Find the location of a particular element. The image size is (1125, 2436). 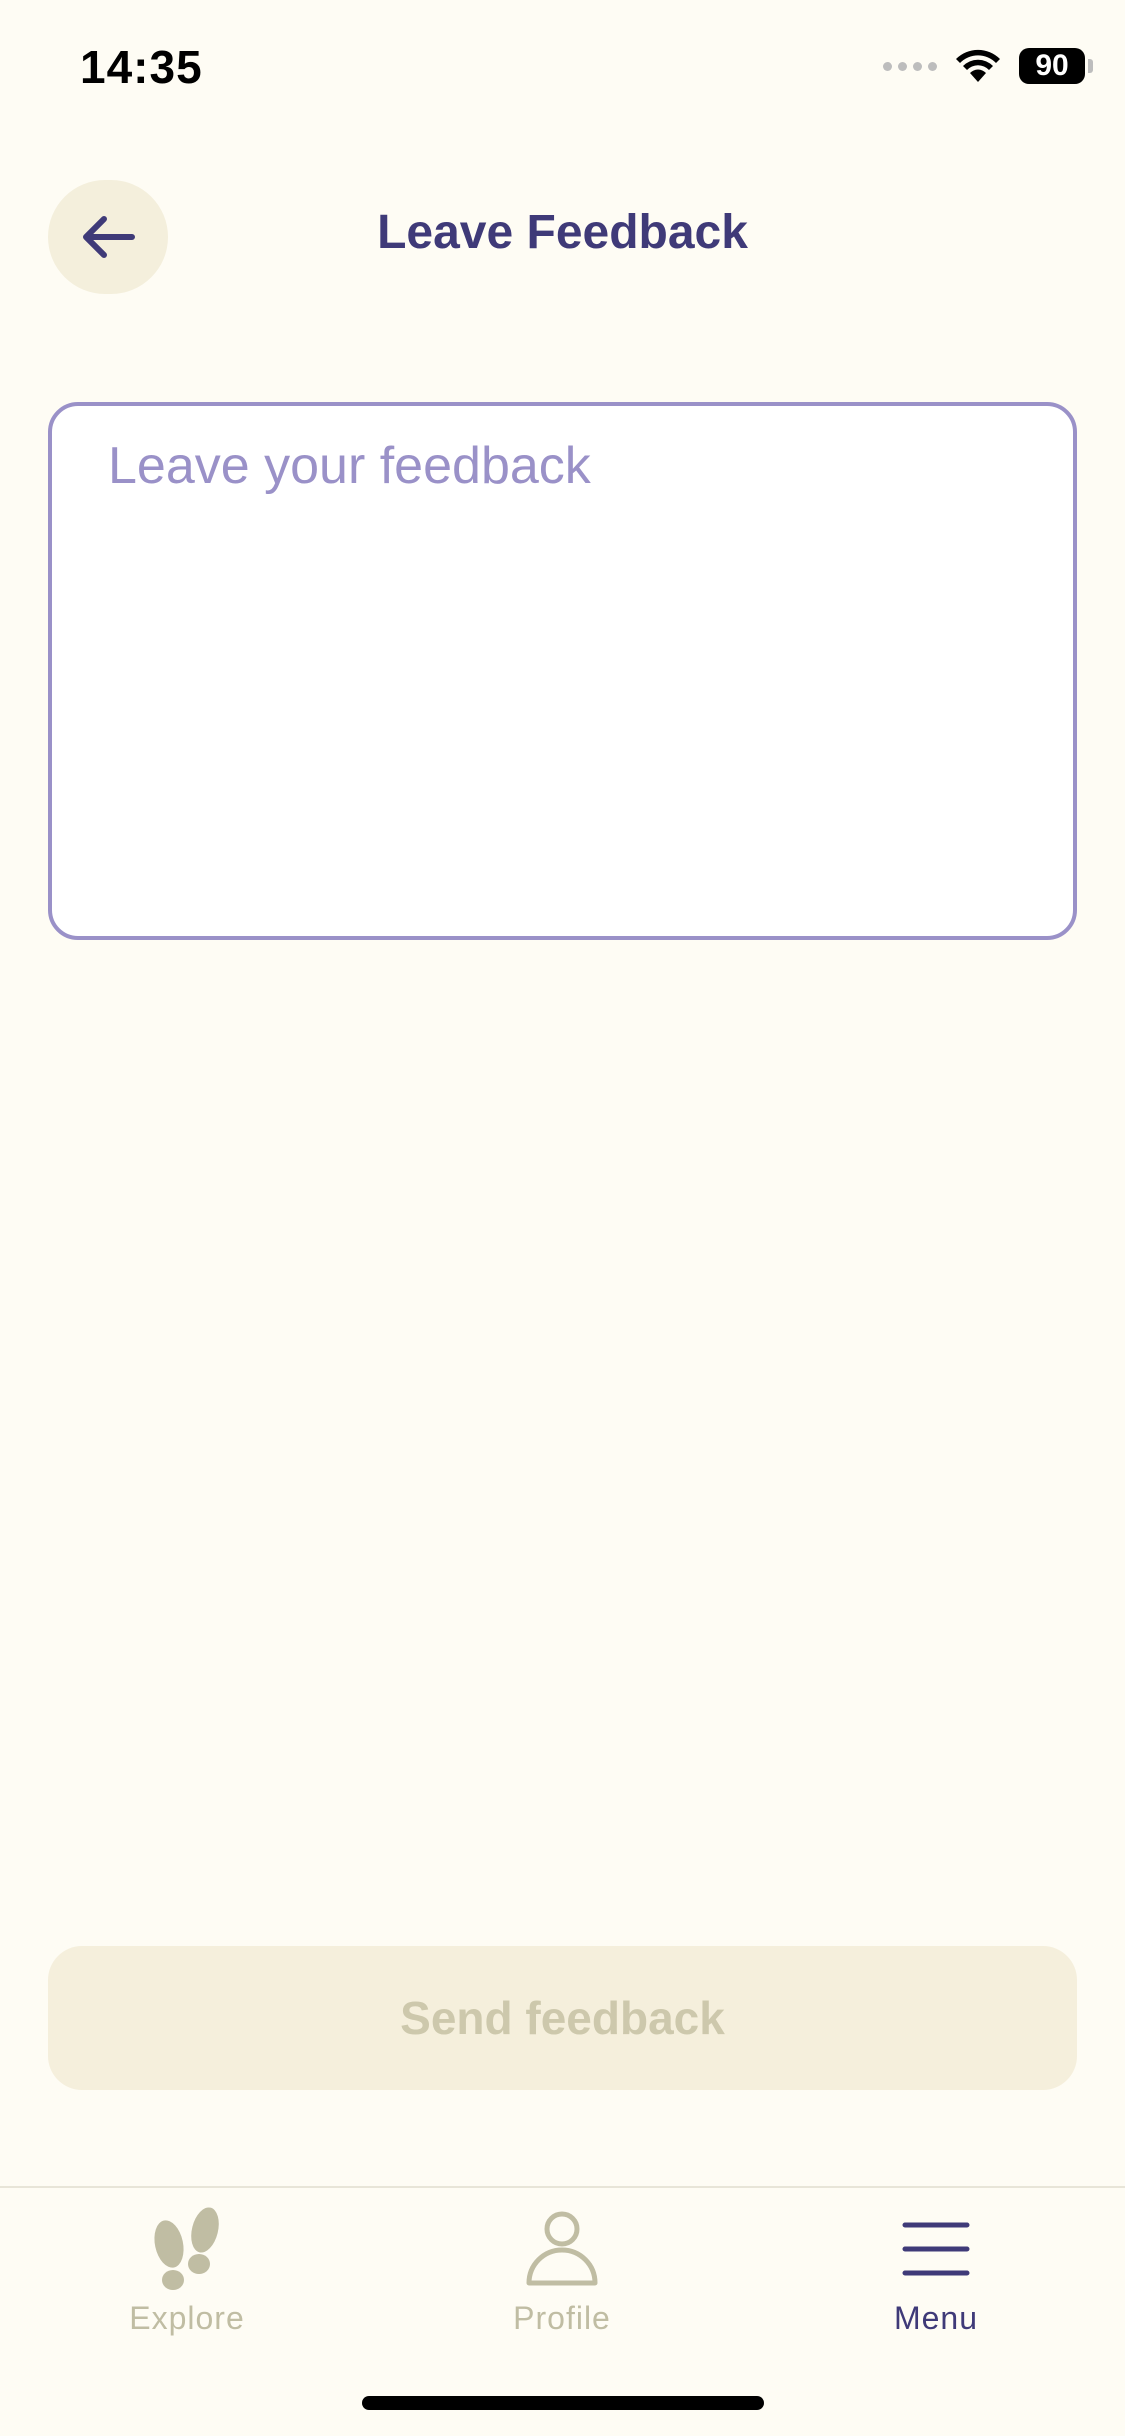

send-feedback-button: Send feedback is located at coordinates (562, 2018).